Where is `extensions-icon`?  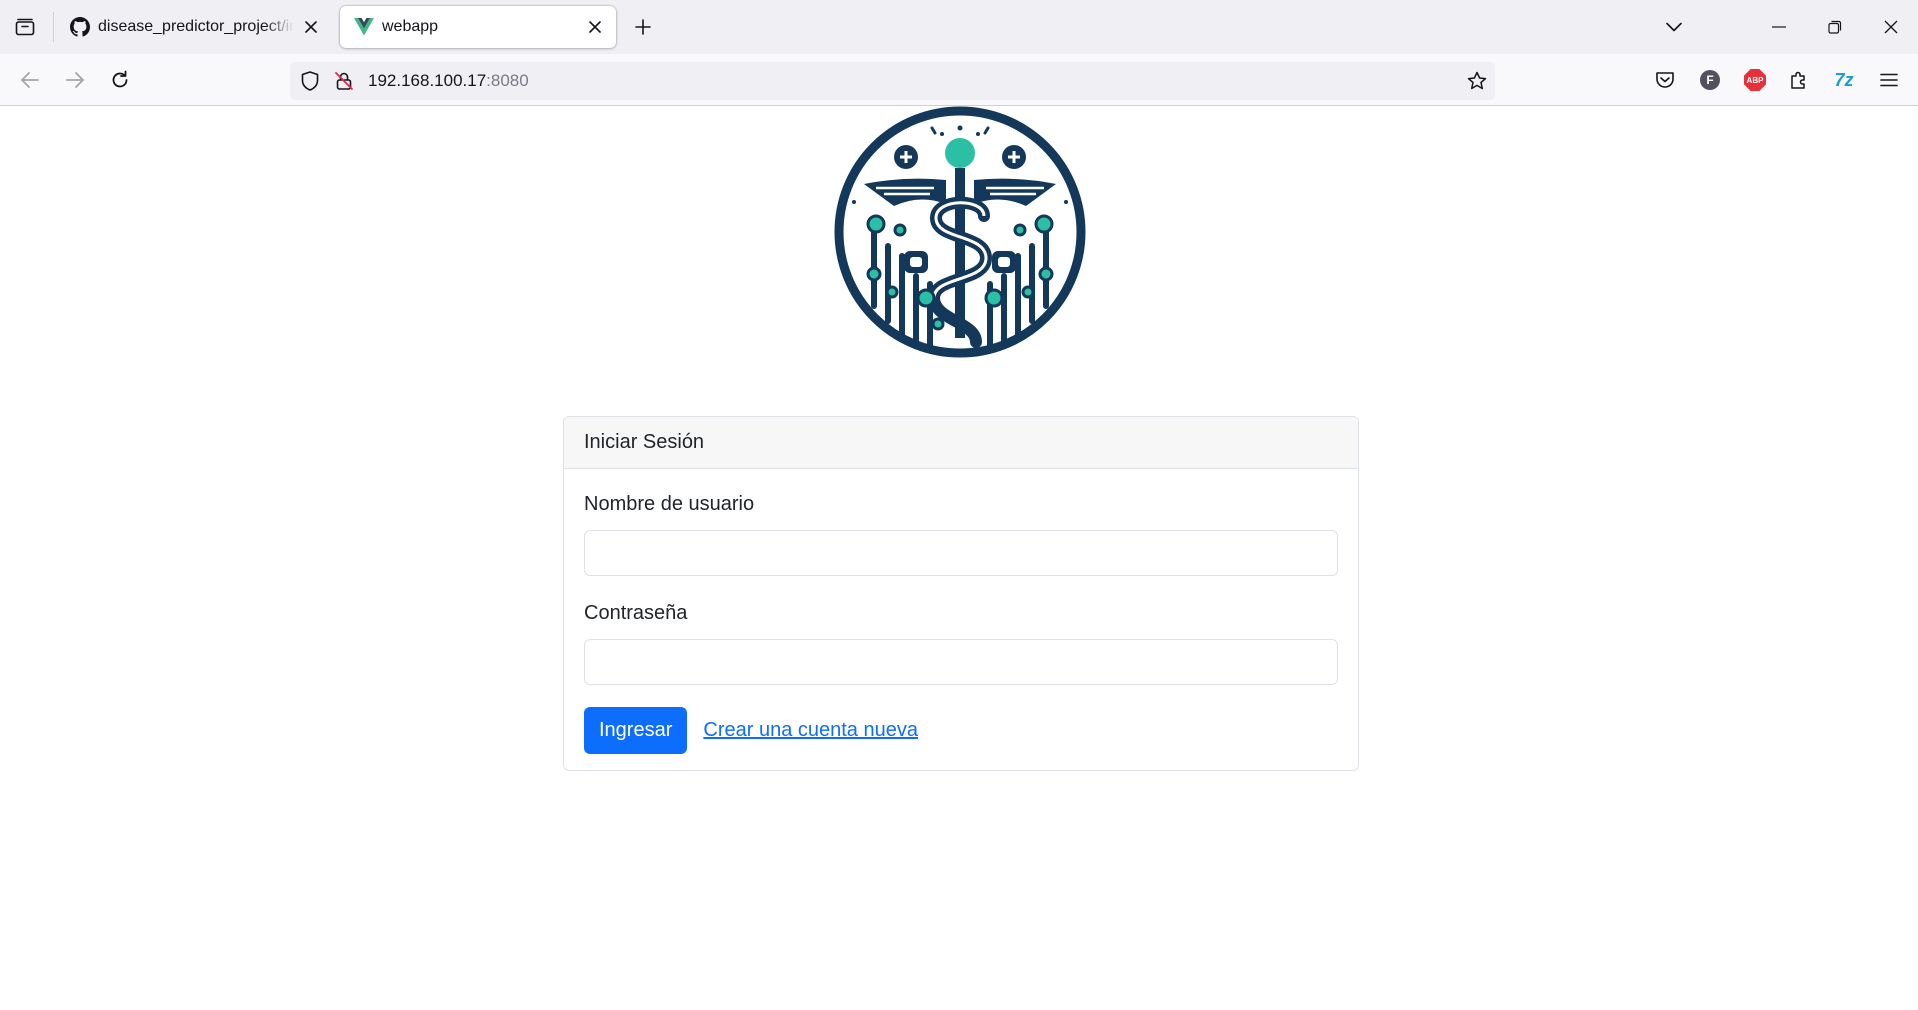 extensions-icon is located at coordinates (1799, 80).